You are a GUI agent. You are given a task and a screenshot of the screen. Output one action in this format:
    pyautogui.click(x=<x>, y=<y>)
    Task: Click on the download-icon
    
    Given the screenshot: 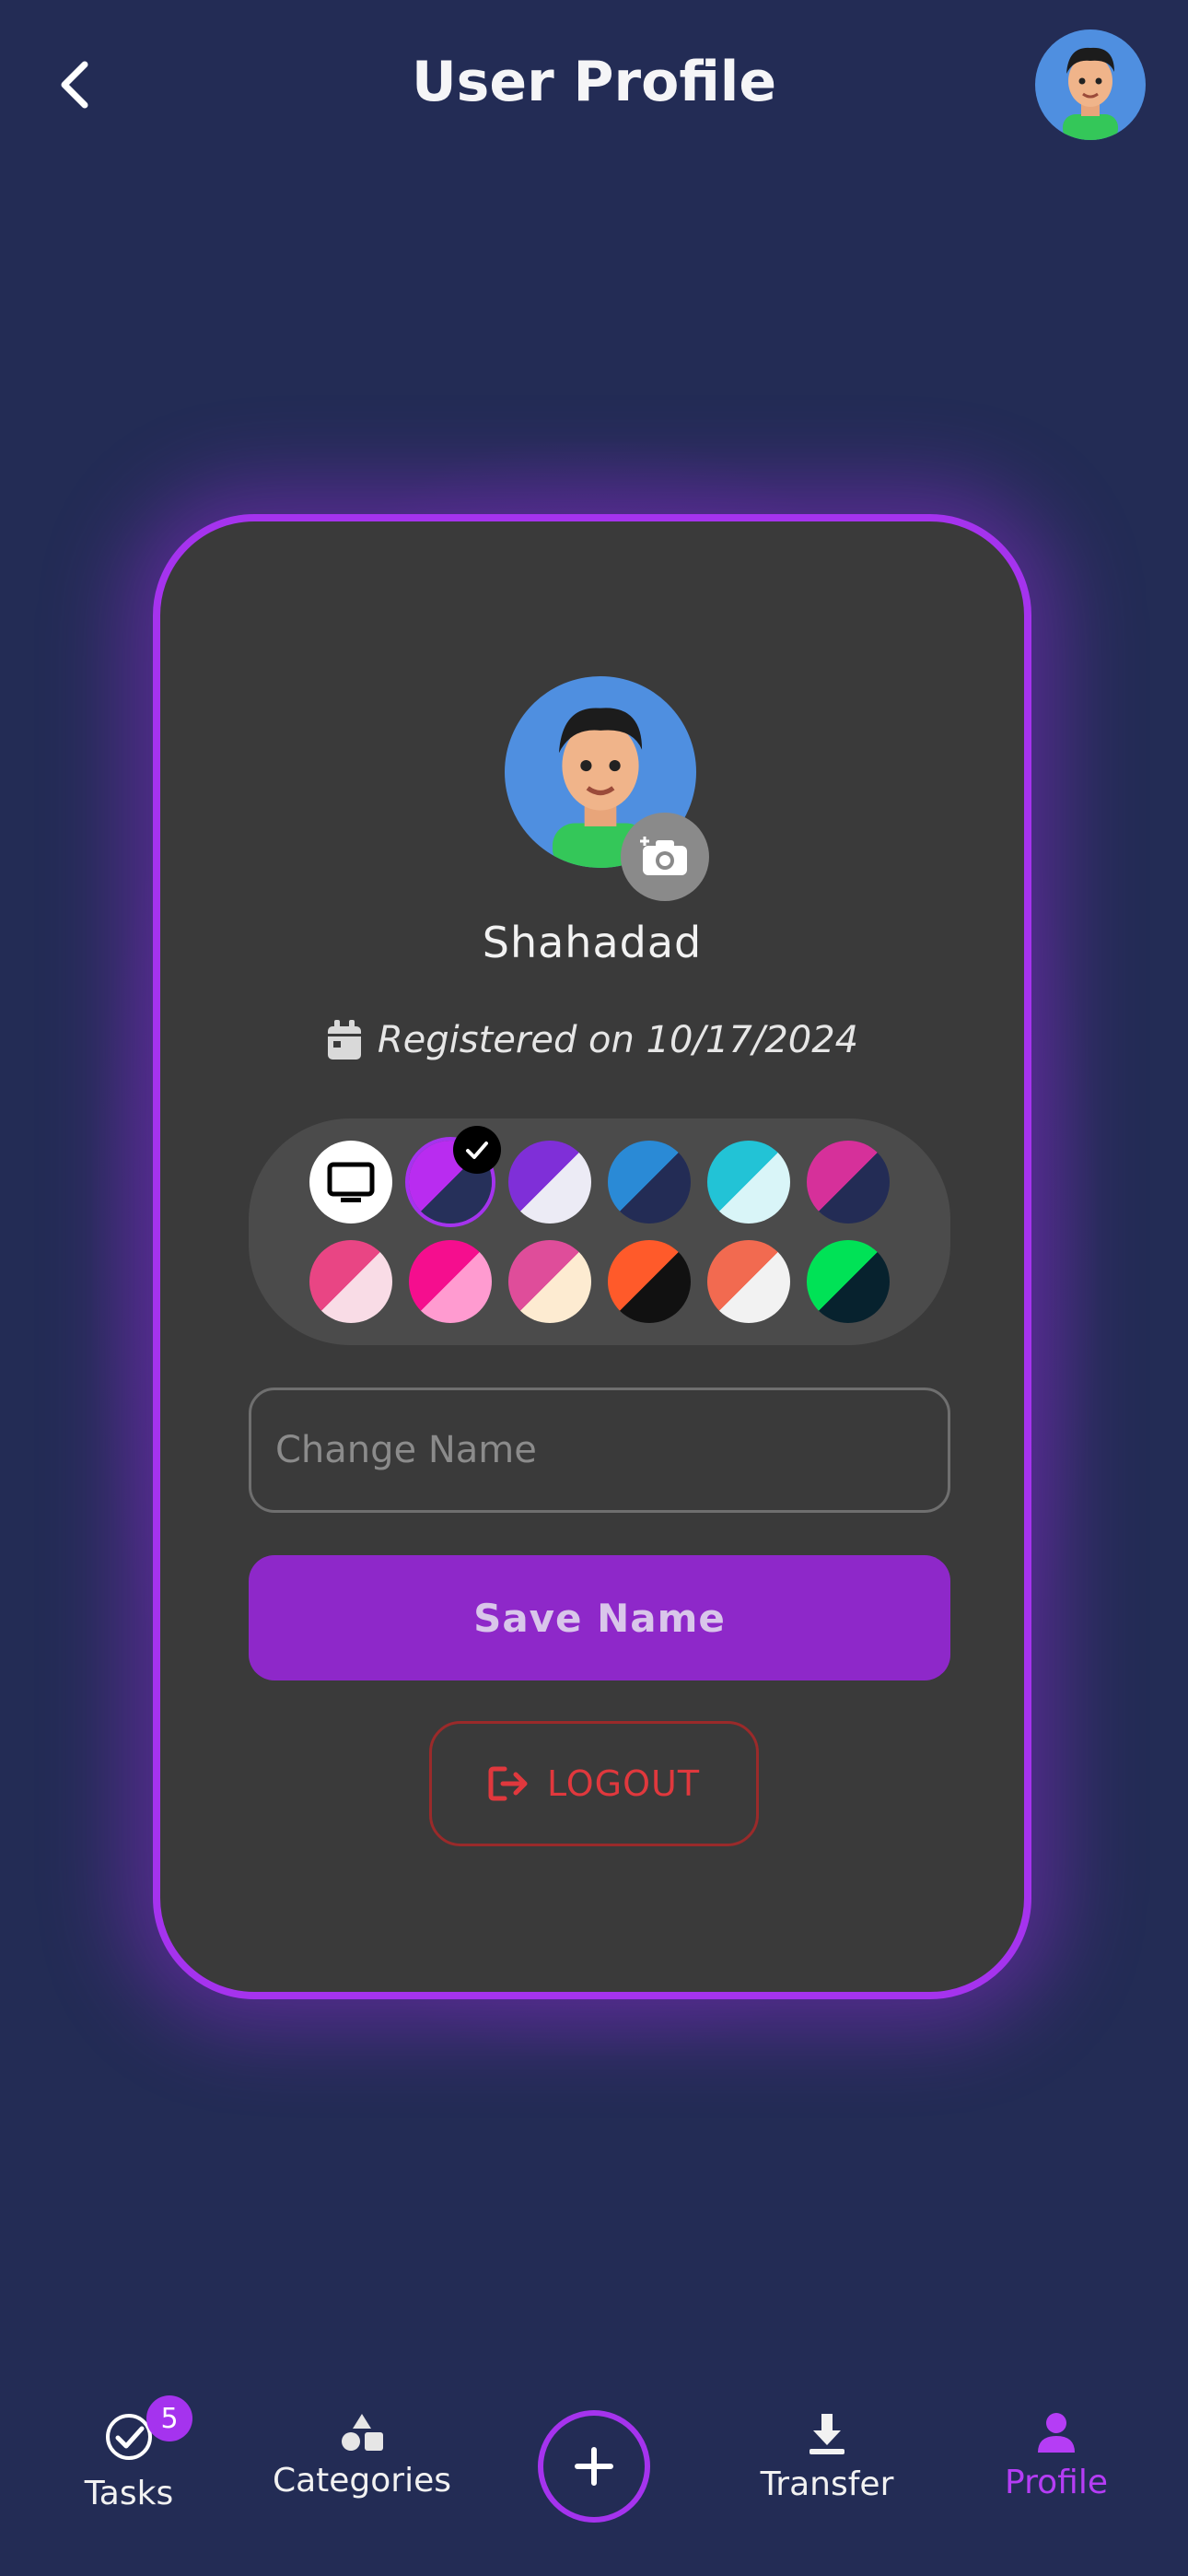 What is the action you would take?
    pyautogui.click(x=826, y=2434)
    